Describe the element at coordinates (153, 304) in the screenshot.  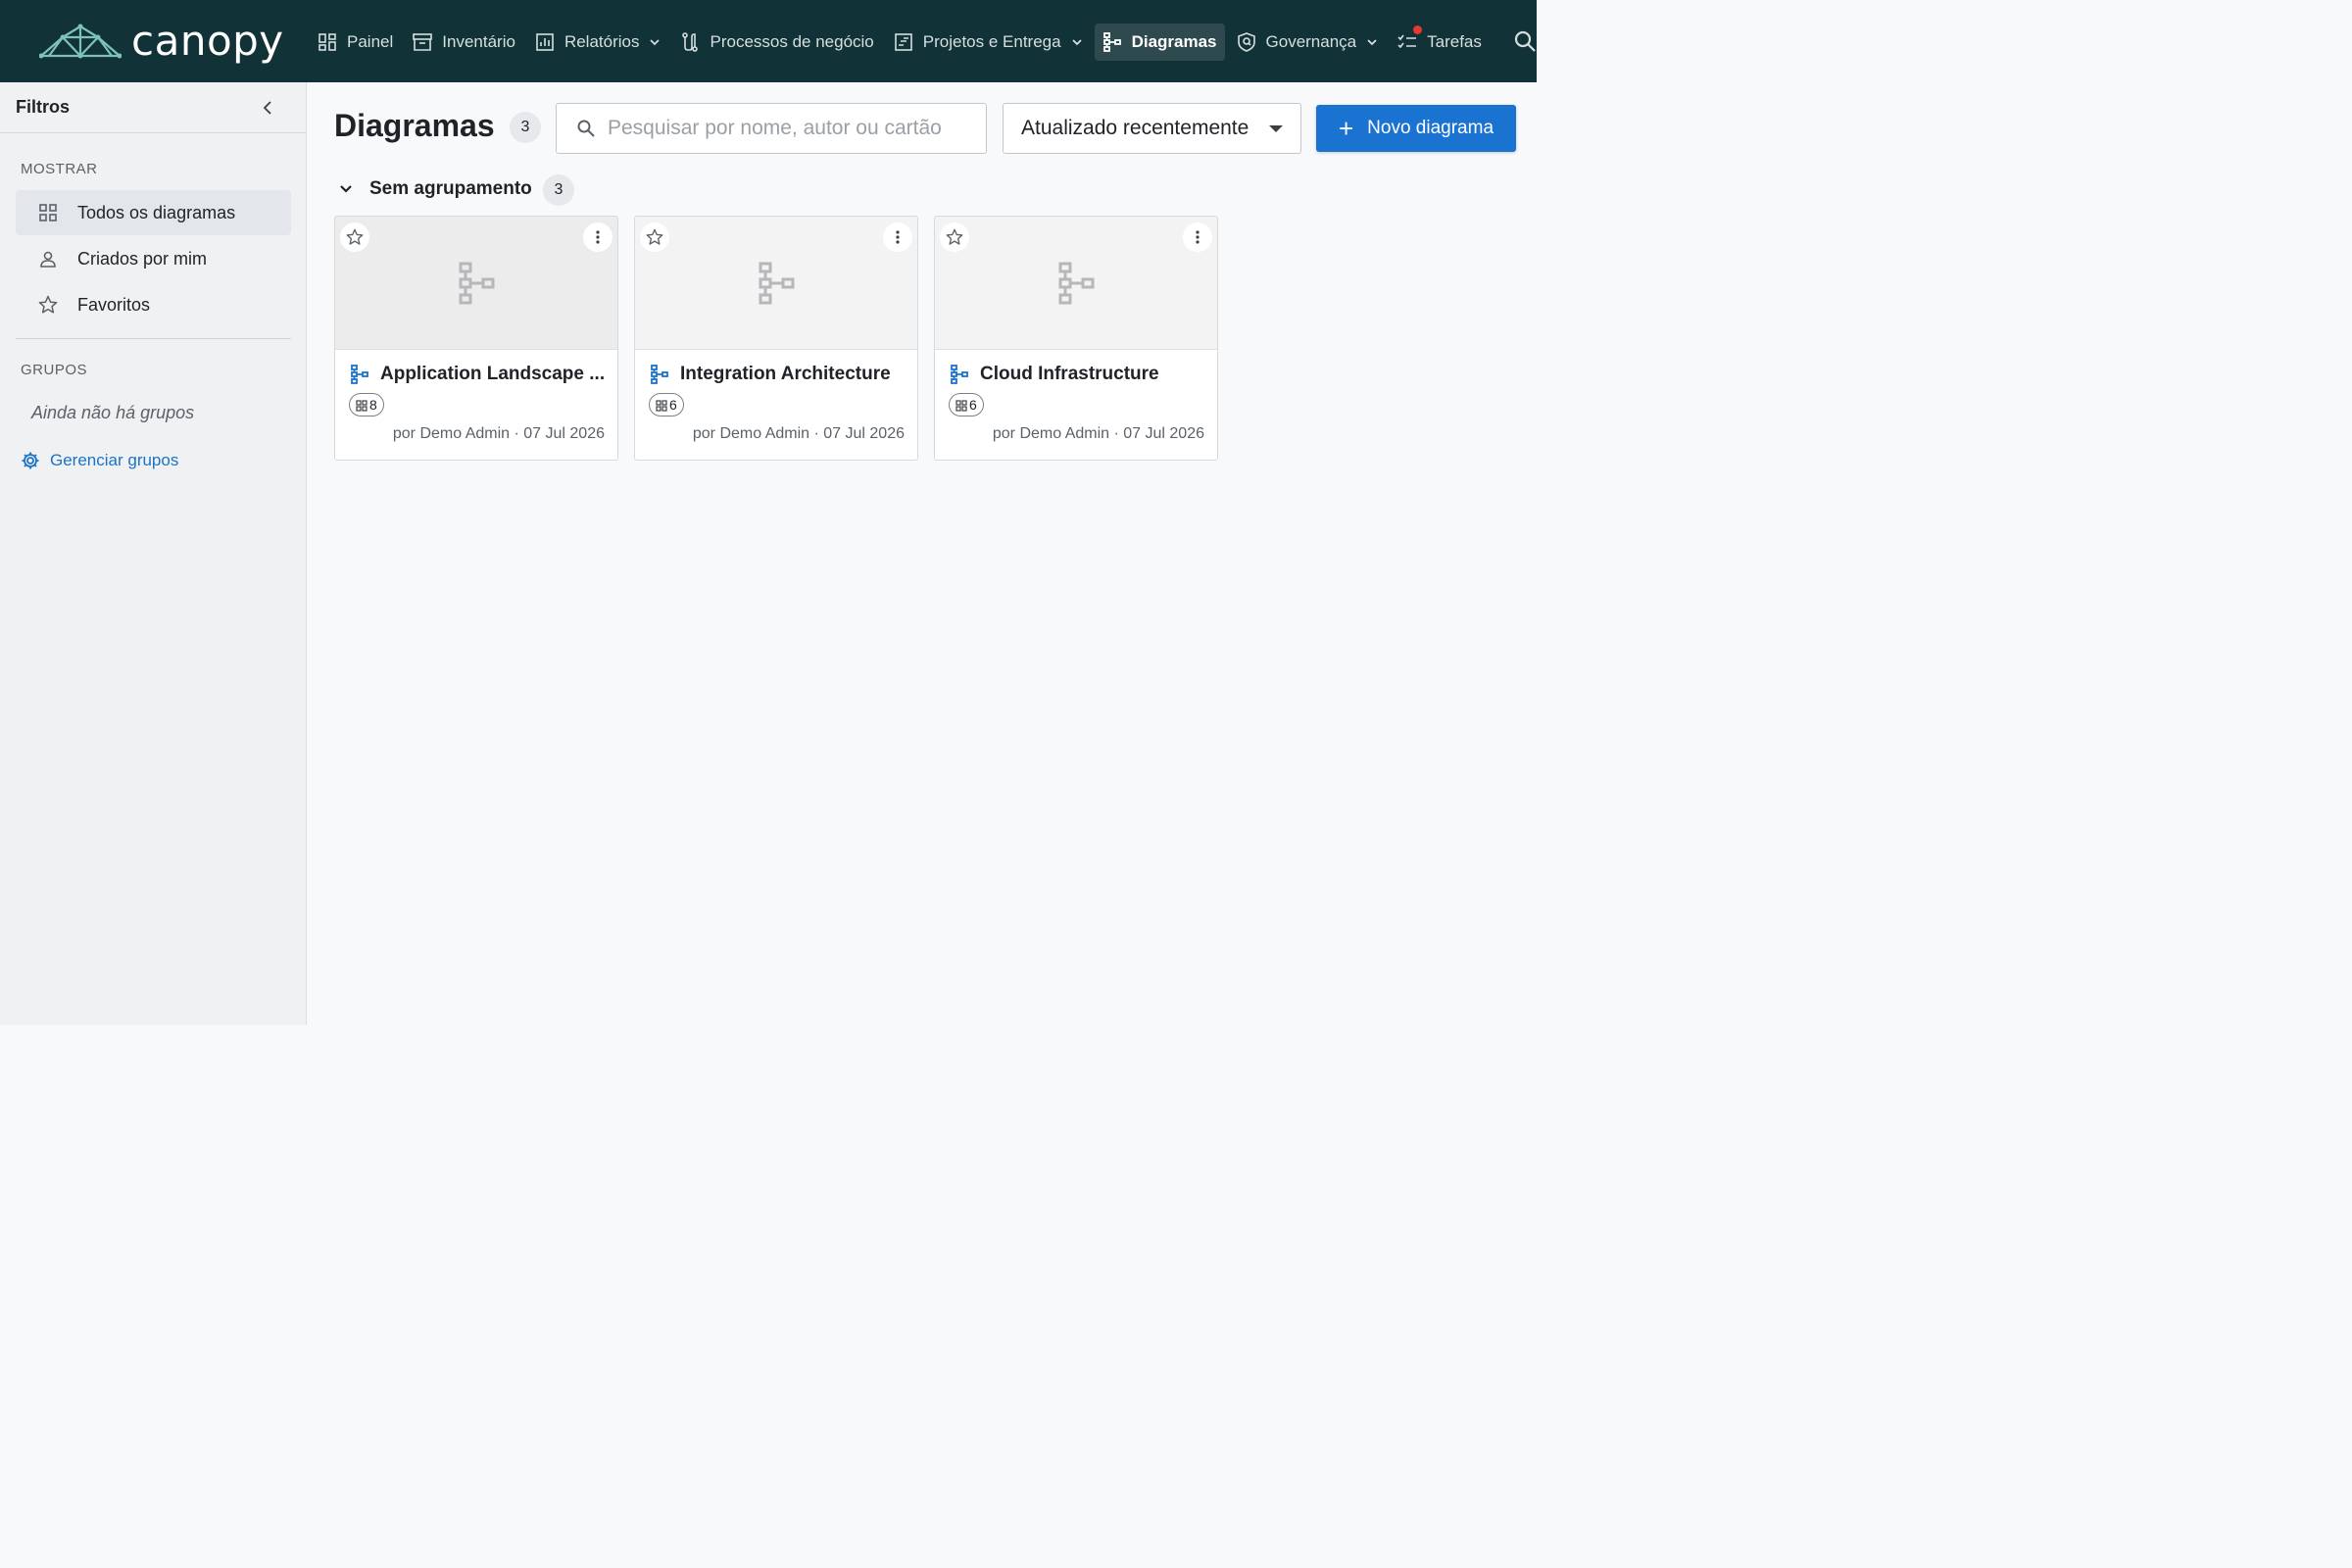
I see `filter-favorites: Favoritos` at that location.